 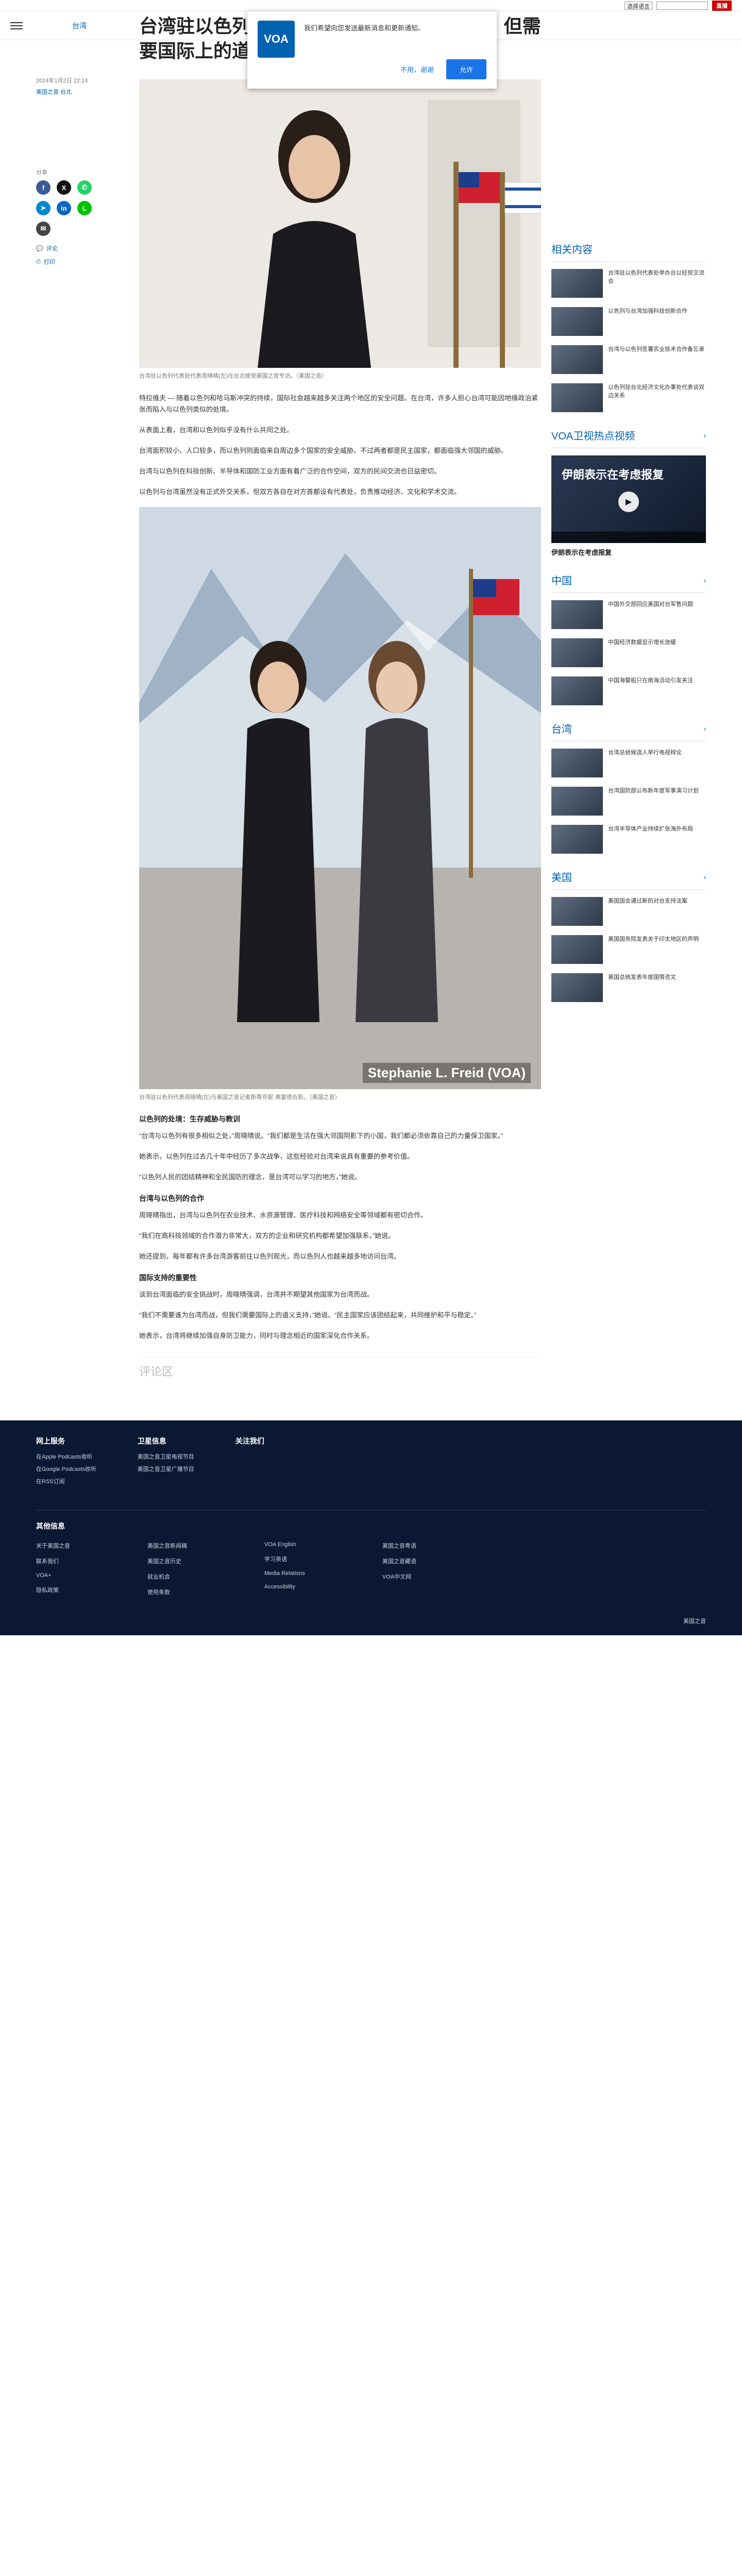 What do you see at coordinates (167, 1545) in the screenshot?
I see `footer-link: 美国之音新闻稿` at bounding box center [167, 1545].